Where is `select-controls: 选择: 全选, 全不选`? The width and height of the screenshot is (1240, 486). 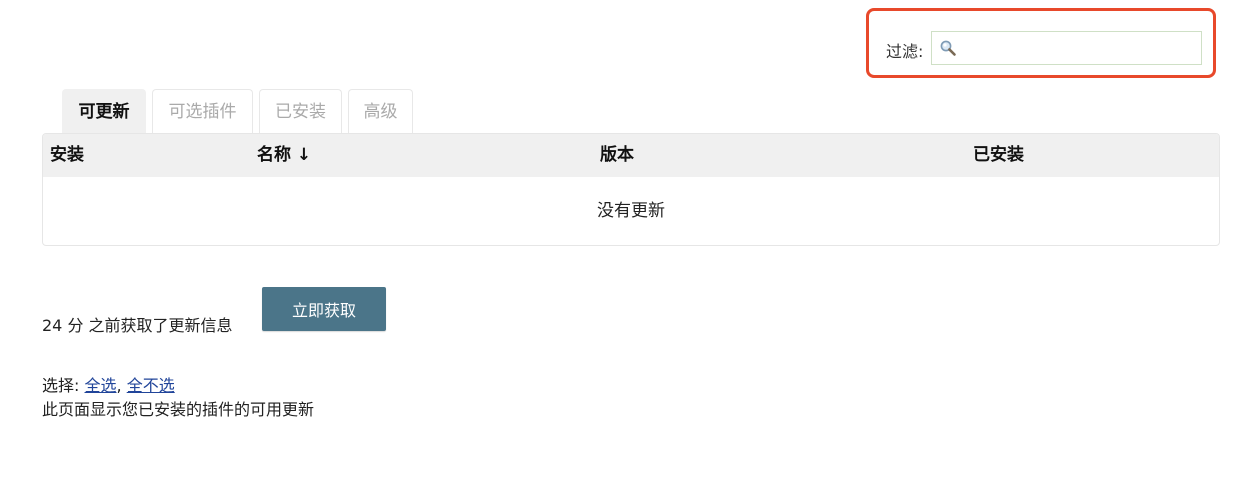
select-controls: 选择: 全选, 全不选 is located at coordinates (108, 384).